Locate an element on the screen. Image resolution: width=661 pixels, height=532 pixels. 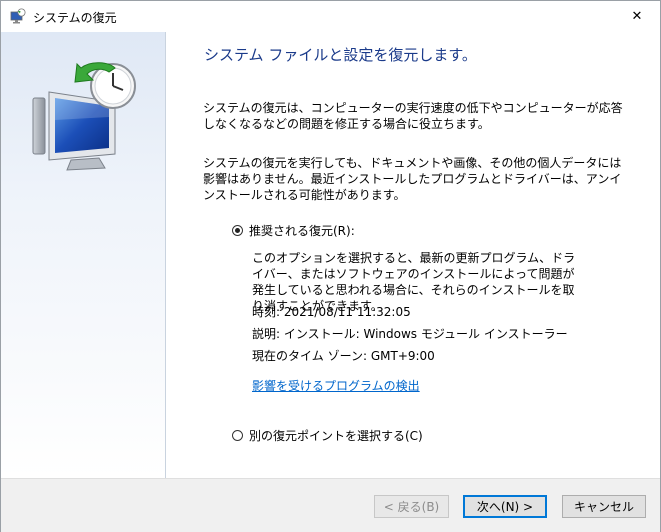
scan-affected-programs-link: 影響を受けるプログラムの検出 is located at coordinates (336, 385).